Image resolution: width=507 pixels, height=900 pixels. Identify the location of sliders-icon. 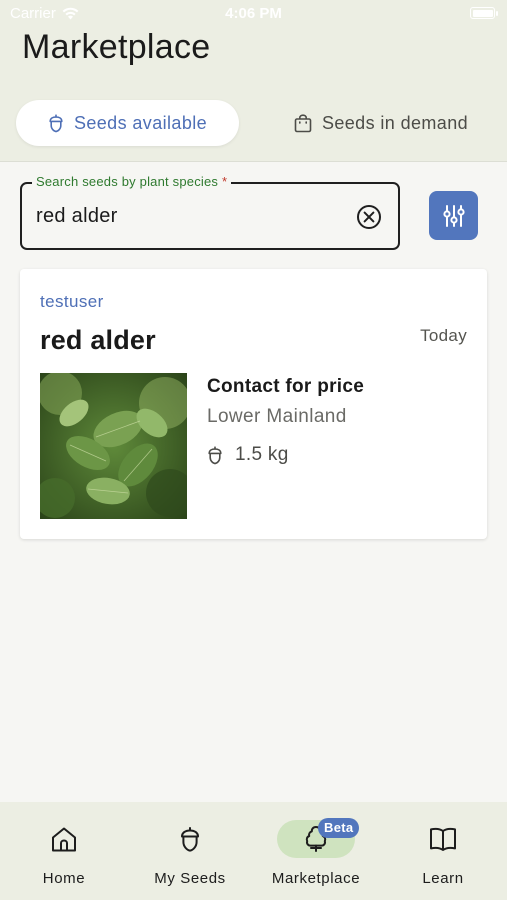
(453, 215).